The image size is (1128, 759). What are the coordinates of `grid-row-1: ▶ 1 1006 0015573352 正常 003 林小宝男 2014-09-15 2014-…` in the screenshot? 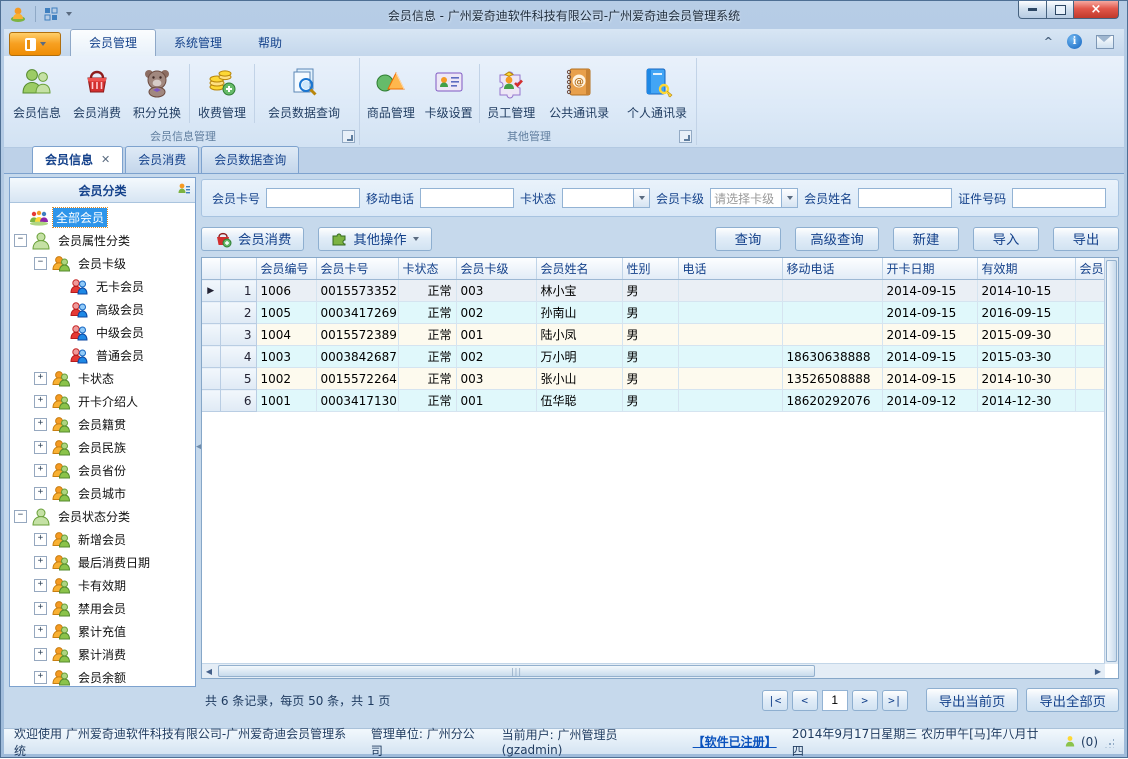 It's located at (659, 290).